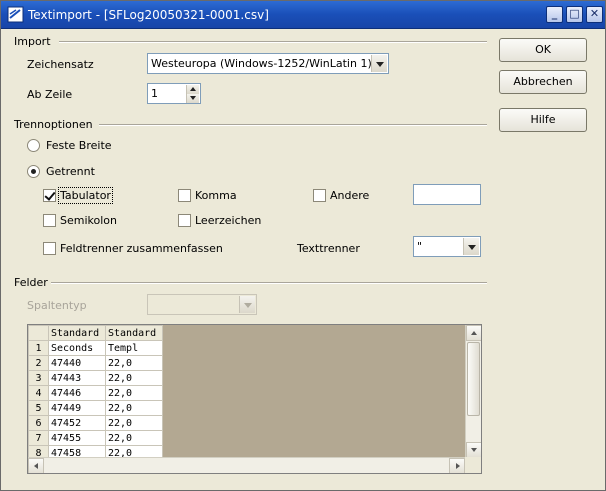 The image size is (606, 491). Describe the element at coordinates (49, 195) in the screenshot. I see `tab-checkbox` at that location.